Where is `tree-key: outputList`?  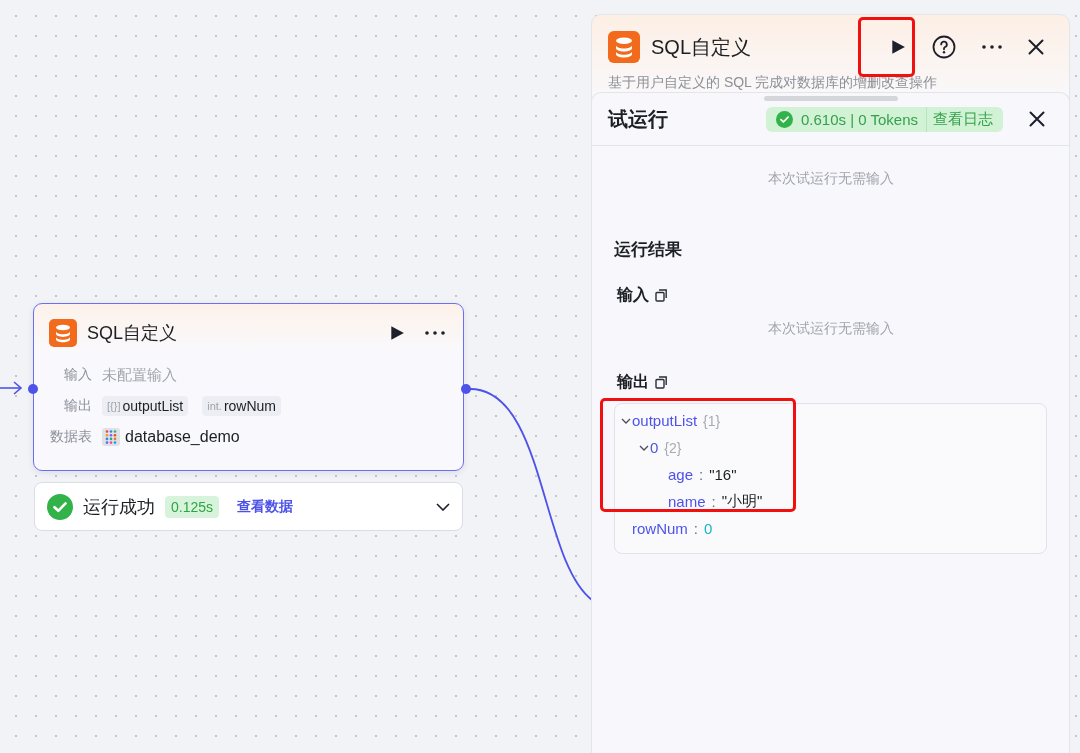 tree-key: outputList is located at coordinates (665, 420).